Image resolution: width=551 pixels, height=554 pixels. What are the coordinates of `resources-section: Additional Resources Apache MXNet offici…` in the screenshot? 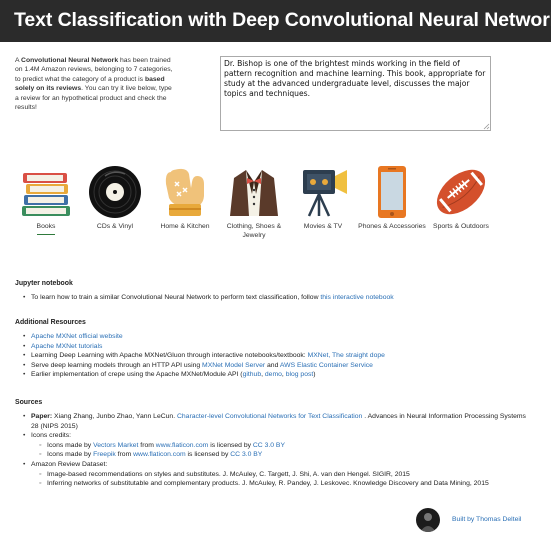 It's located at (275, 349).